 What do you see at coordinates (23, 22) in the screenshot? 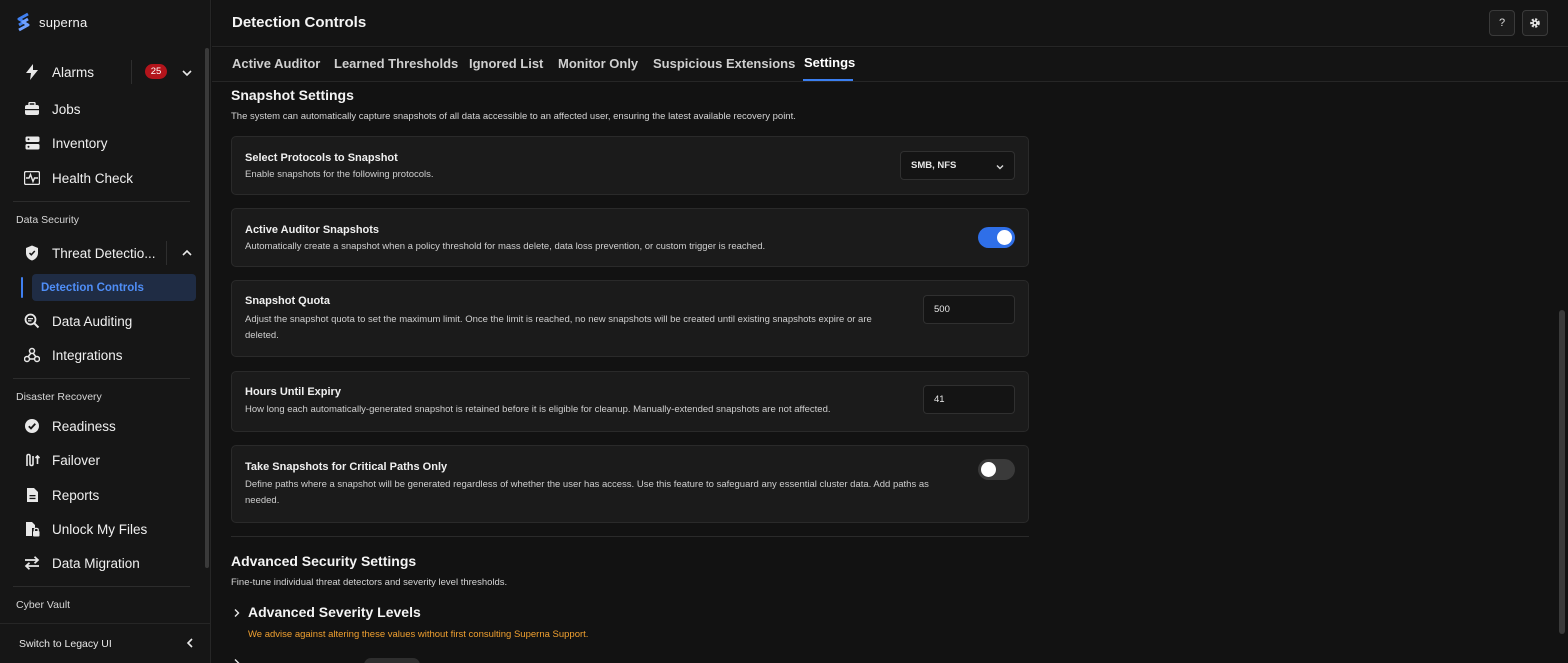
I see `superna-logo-icon` at bounding box center [23, 22].